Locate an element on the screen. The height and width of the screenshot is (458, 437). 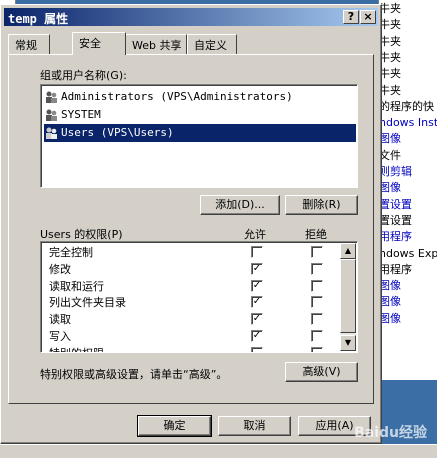
tab-web-sharing: Web 共享 is located at coordinates (156, 44).